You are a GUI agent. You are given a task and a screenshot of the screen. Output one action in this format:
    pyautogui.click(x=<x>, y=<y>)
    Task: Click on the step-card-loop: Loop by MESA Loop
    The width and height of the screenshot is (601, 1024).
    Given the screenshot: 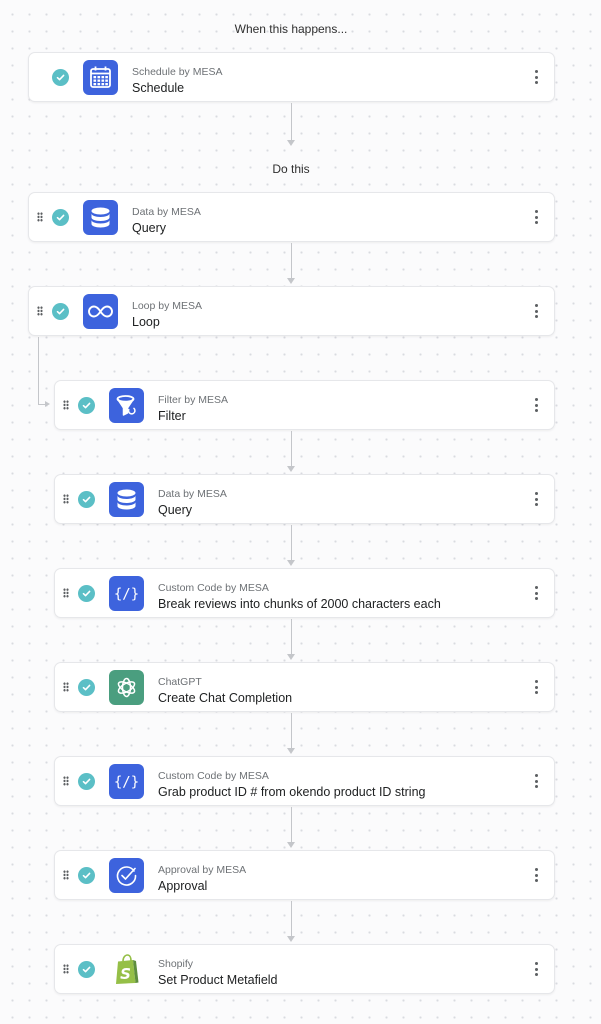 What is the action you would take?
    pyautogui.click(x=291, y=311)
    